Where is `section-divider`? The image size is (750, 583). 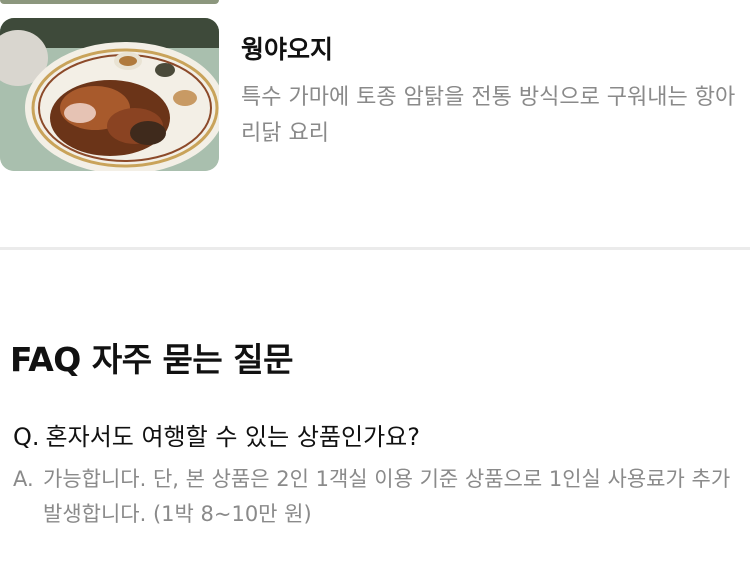 section-divider is located at coordinates (375, 248).